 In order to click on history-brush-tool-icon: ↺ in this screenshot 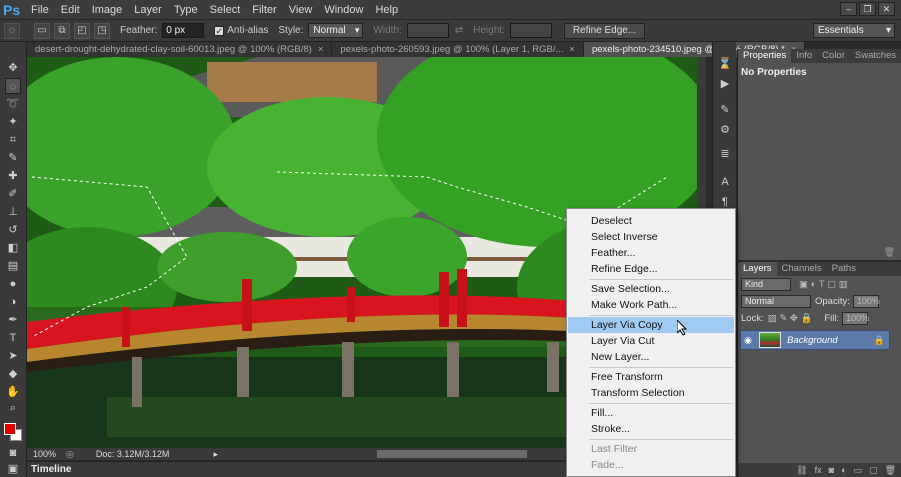, I will do `click(13, 230)`.